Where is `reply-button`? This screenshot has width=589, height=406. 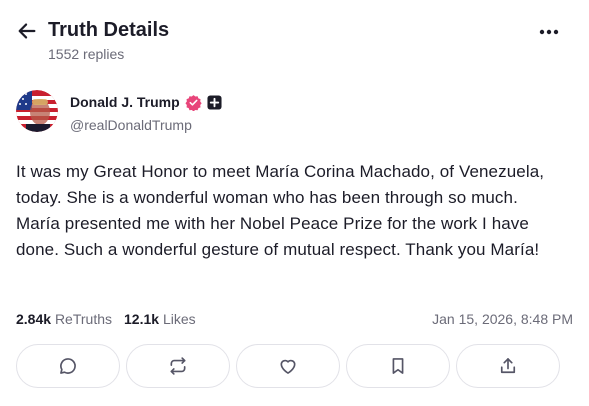 reply-button is located at coordinates (68, 366).